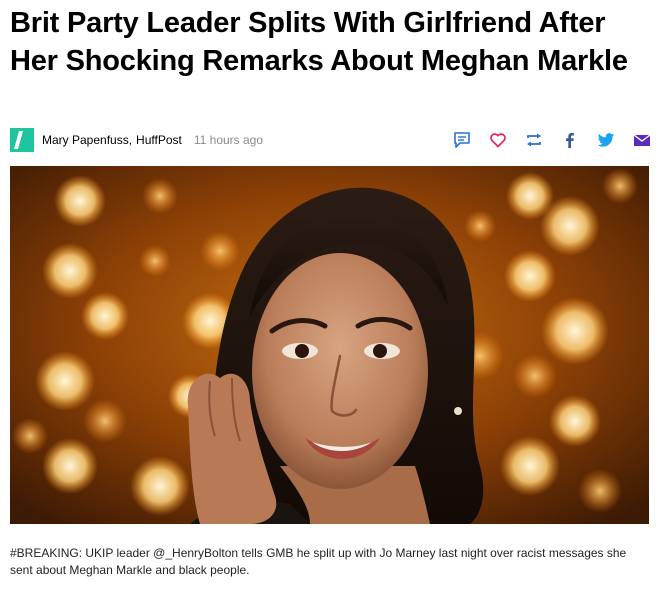  I want to click on share-toolbar, so click(543, 140).